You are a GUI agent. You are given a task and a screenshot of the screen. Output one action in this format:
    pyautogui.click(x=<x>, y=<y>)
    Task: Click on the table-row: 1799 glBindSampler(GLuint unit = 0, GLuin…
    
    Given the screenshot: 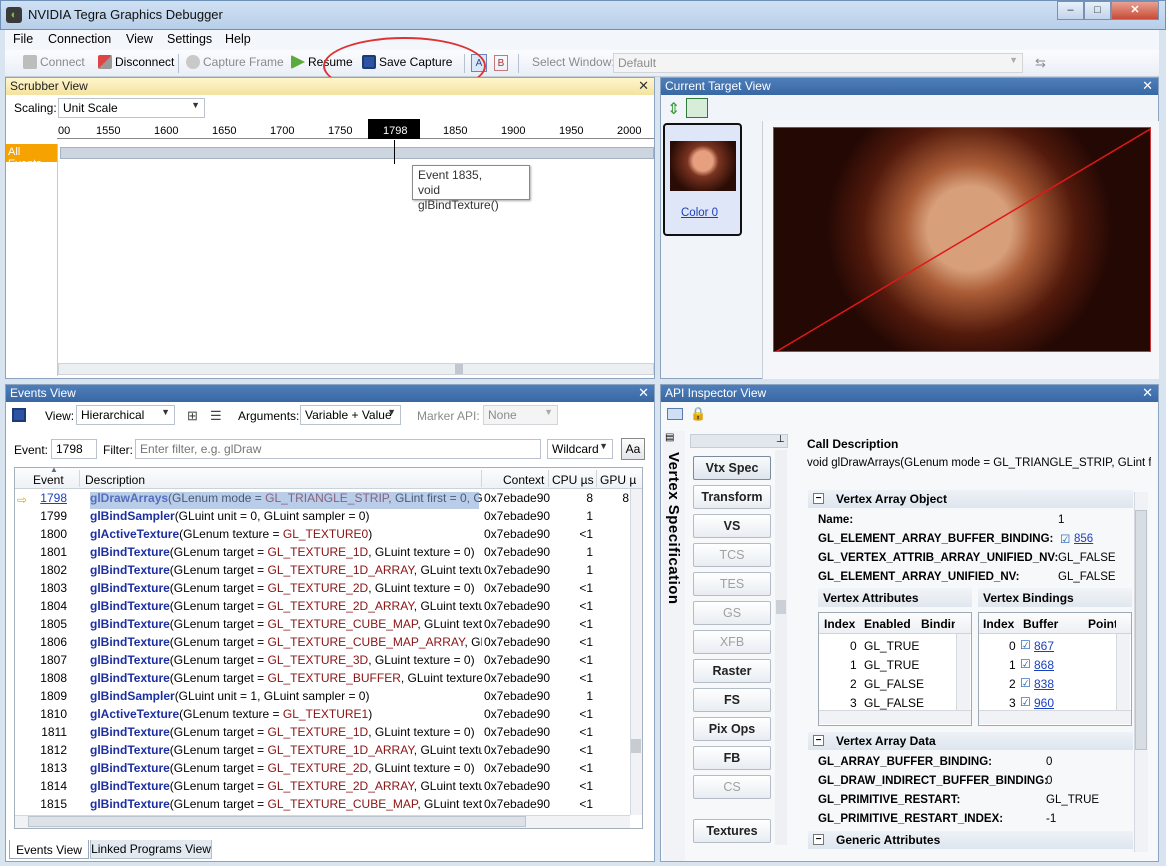 What is the action you would take?
    pyautogui.click(x=328, y=518)
    